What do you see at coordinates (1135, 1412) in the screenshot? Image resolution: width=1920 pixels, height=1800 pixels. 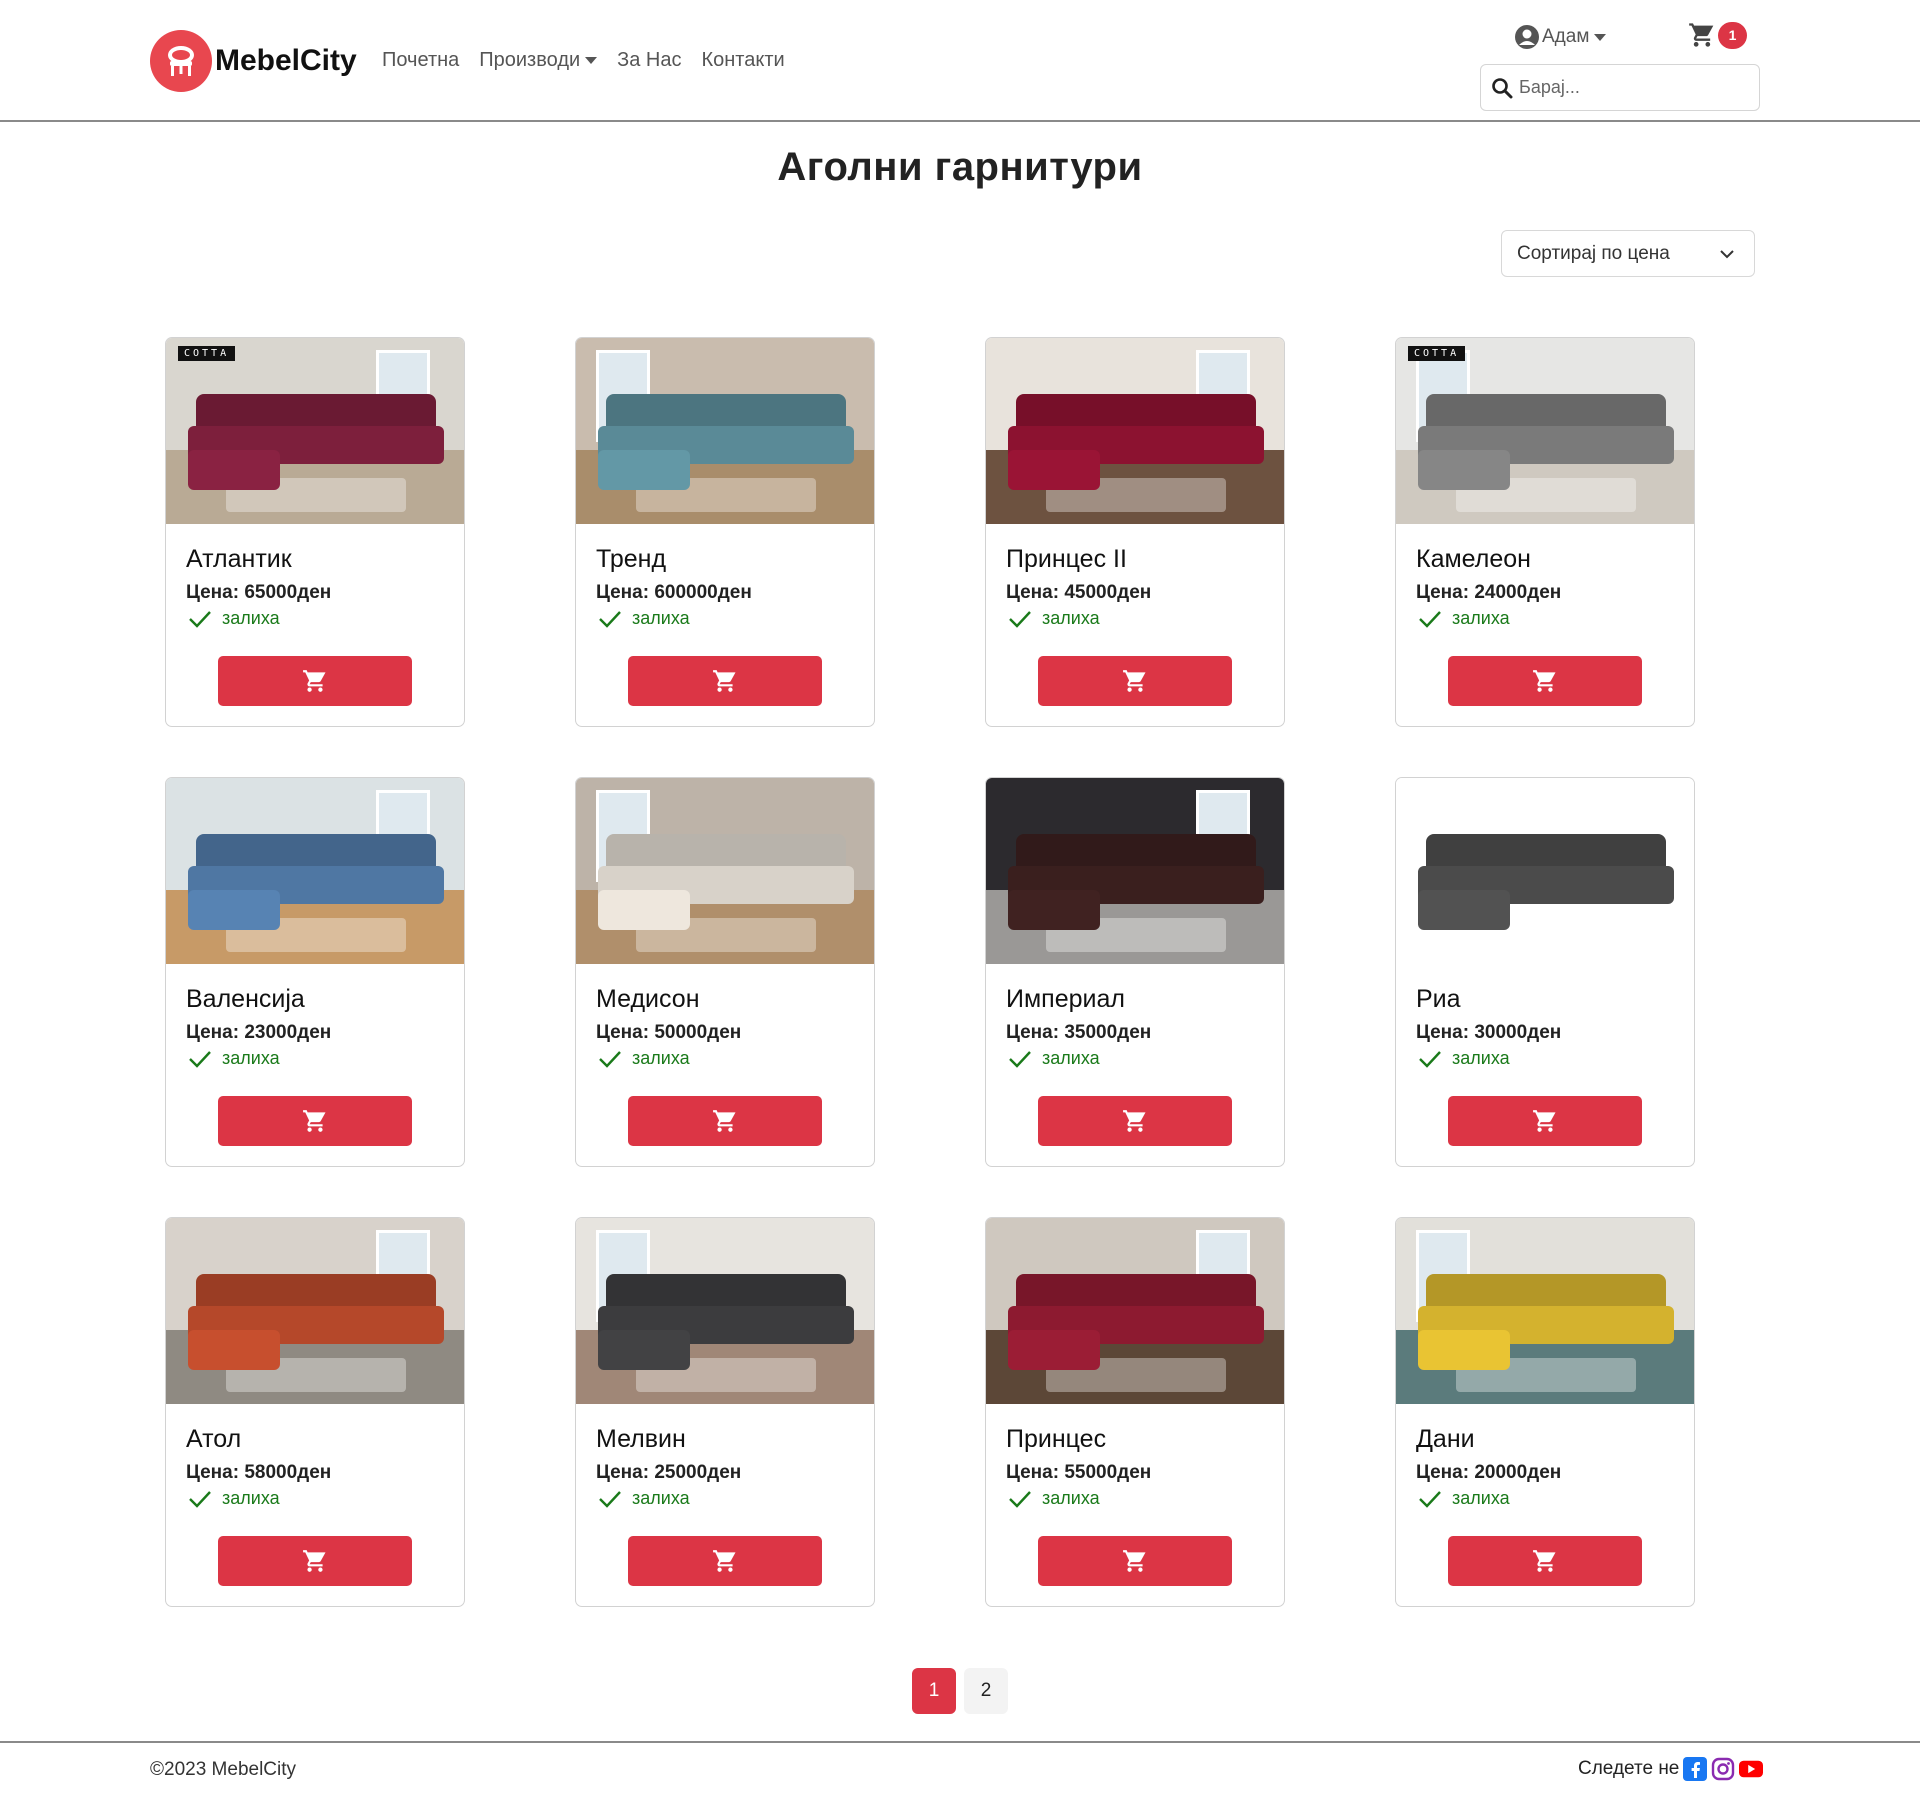 I see `product-card: Принцес Цена: 55000ден залиха` at bounding box center [1135, 1412].